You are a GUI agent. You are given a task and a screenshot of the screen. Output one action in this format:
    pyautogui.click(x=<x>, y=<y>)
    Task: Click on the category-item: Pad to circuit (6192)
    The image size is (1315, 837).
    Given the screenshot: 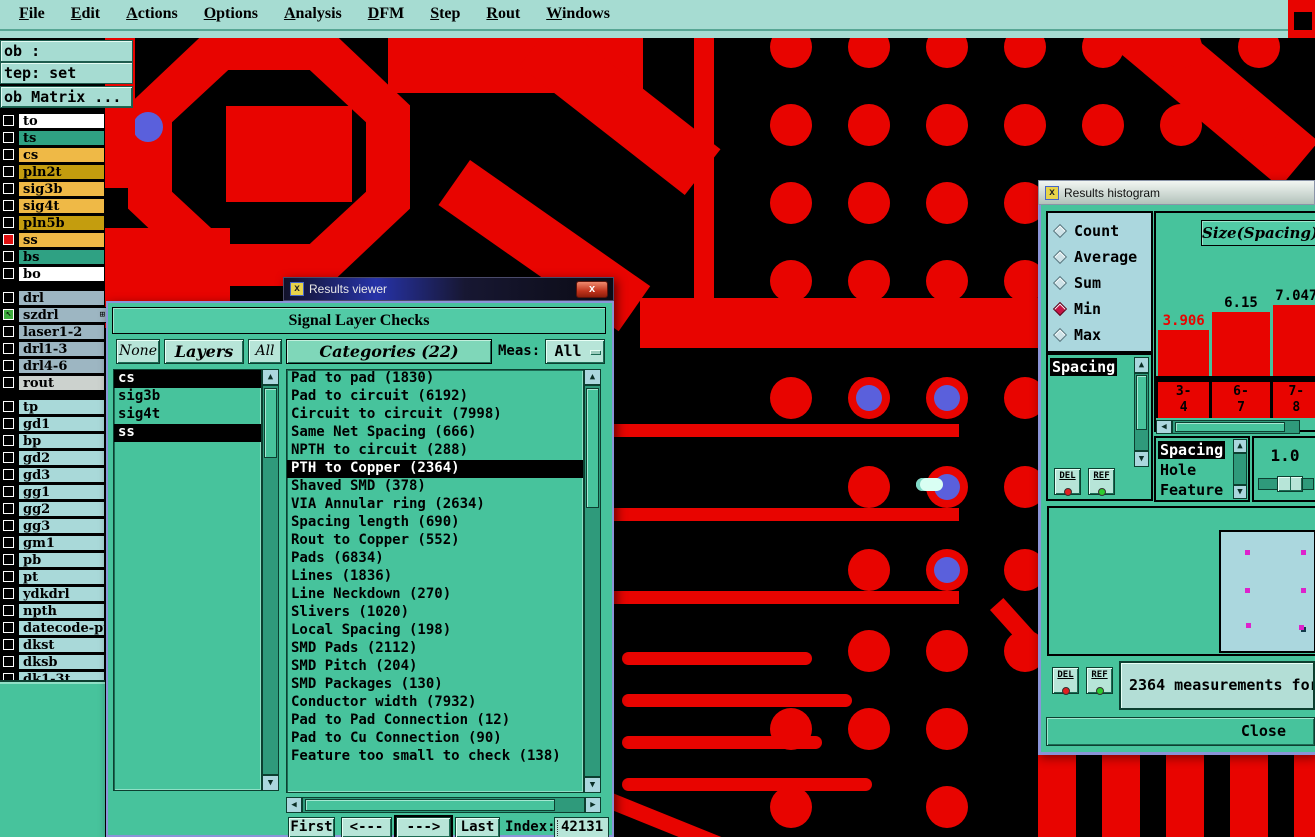 What is the action you would take?
    pyautogui.click(x=435, y=397)
    